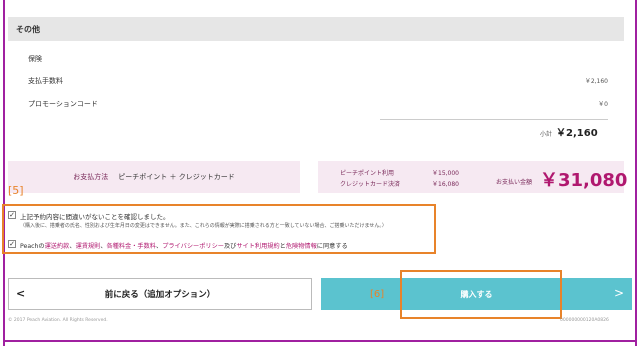  Describe the element at coordinates (318, 104) in the screenshot. I see `list-item: プロモーションコード ￥0` at that location.